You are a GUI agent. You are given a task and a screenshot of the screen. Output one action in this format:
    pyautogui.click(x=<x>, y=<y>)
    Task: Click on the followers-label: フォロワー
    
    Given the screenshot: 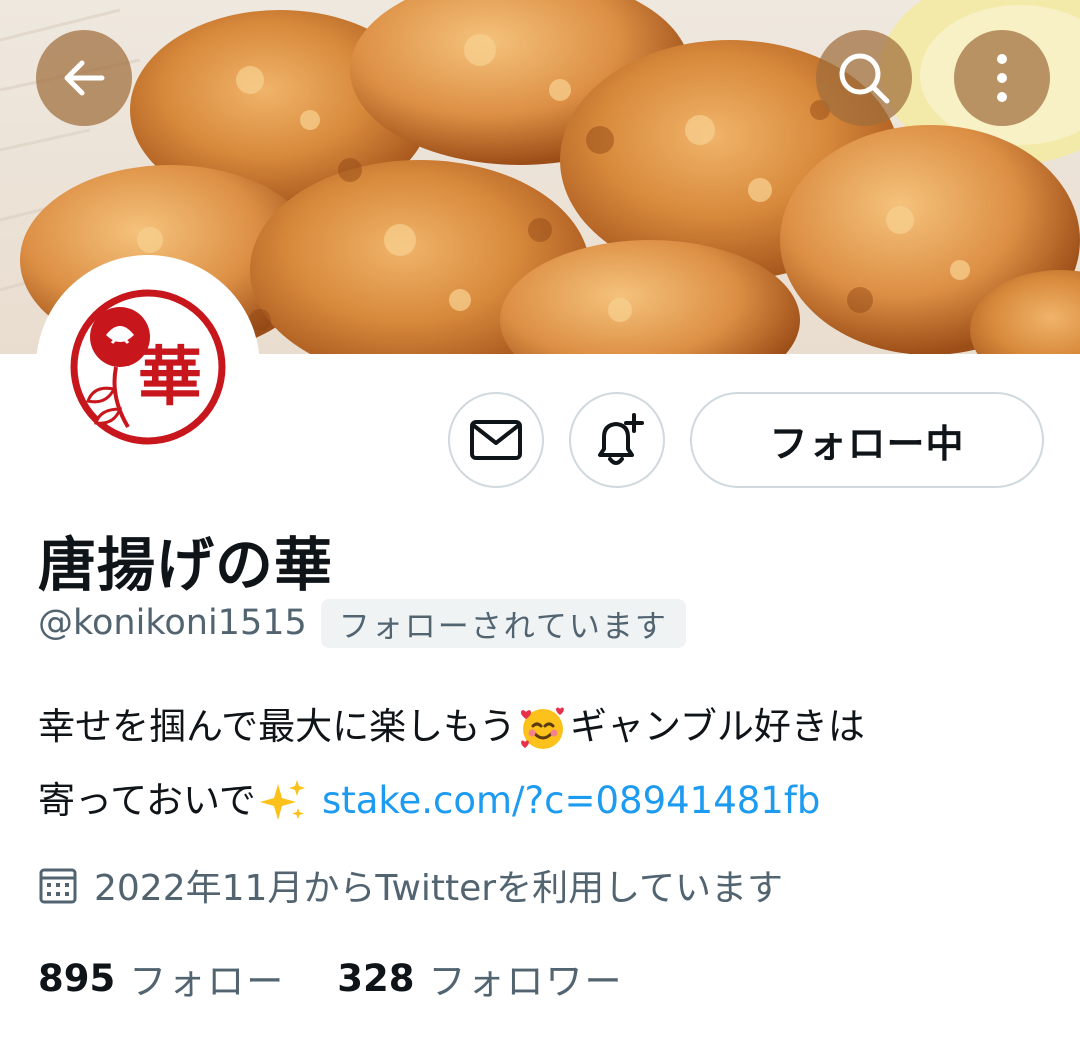 What is the action you would take?
    pyautogui.click(x=526, y=981)
    